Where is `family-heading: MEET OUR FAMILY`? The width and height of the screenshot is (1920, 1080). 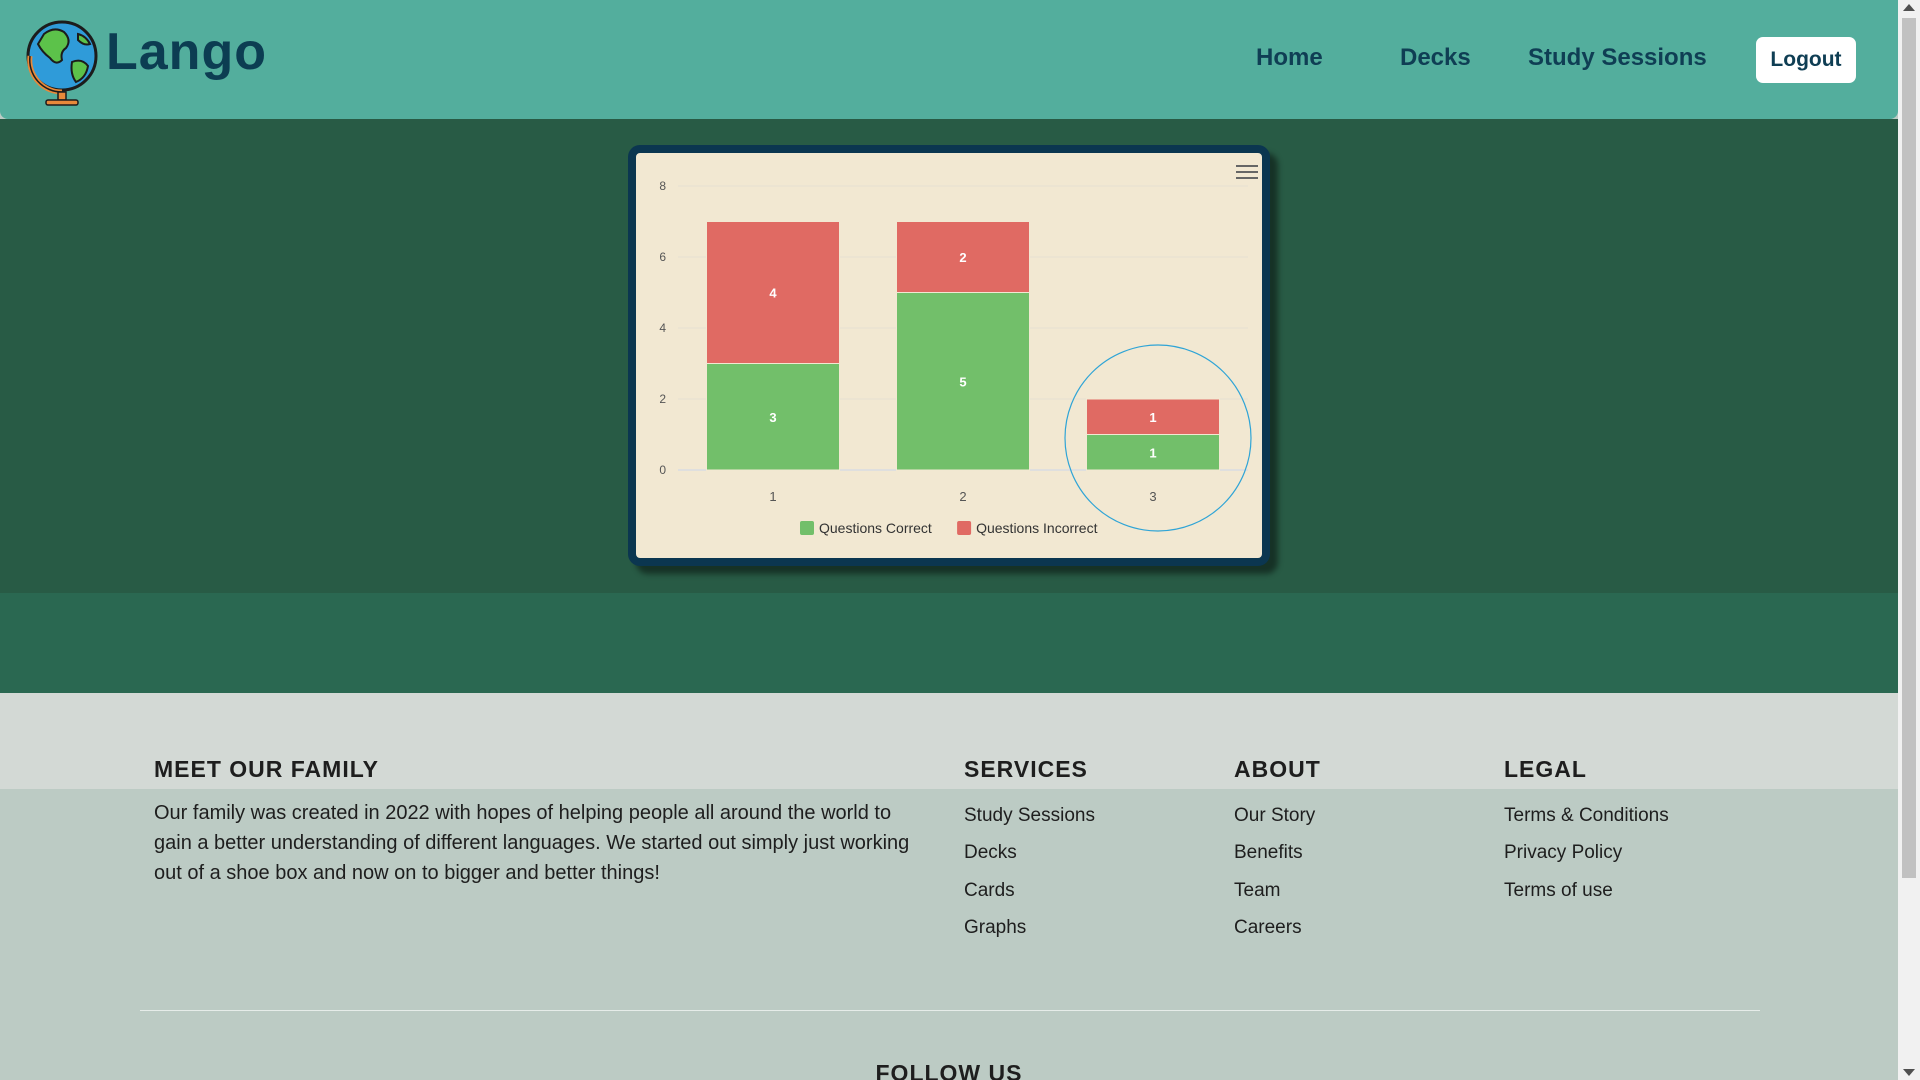 family-heading: MEET OUR FAMILY is located at coordinates (266, 769).